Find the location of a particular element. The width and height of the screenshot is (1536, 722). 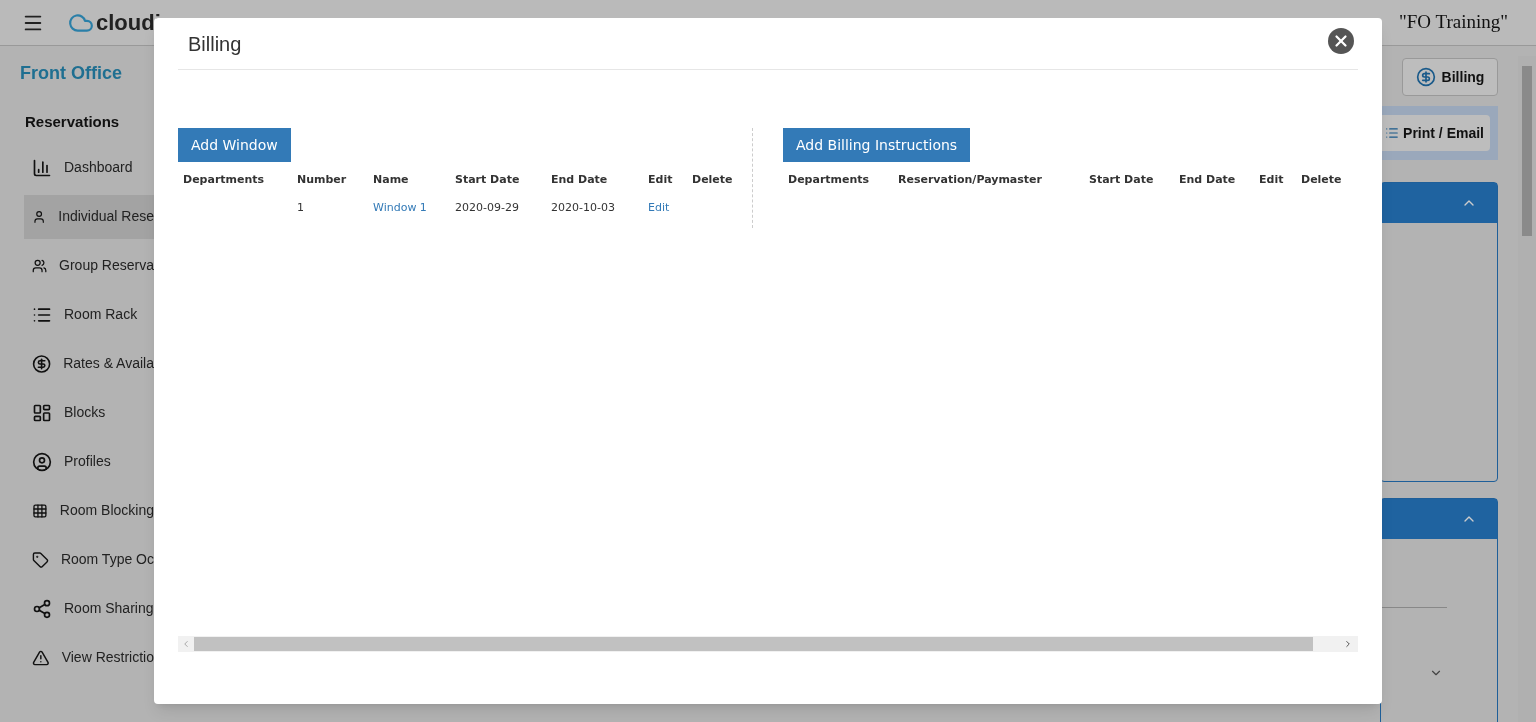

sidebar-item: Blocks is located at coordinates (89, 412).